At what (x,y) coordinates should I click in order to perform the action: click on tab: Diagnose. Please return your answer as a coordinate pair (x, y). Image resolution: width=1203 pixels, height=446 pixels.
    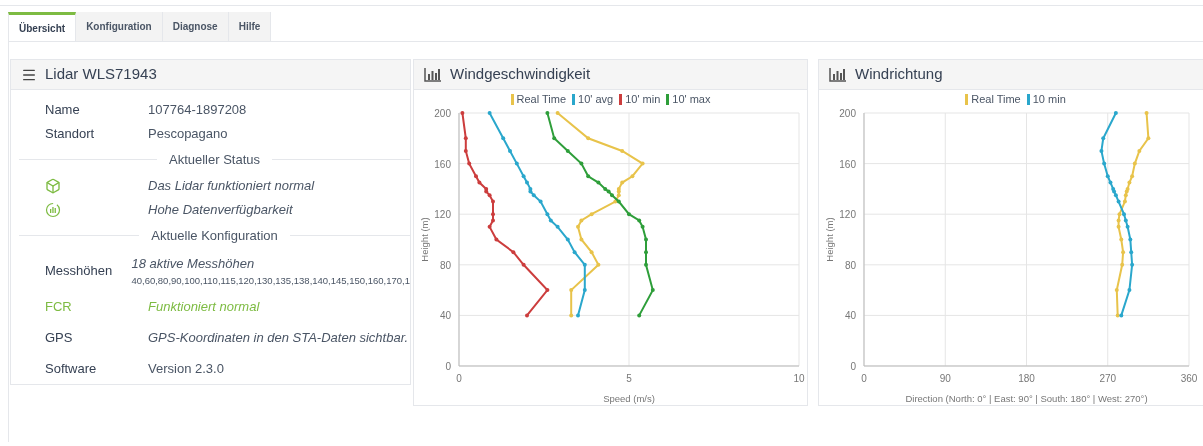
    Looking at the image, I should click on (195, 26).